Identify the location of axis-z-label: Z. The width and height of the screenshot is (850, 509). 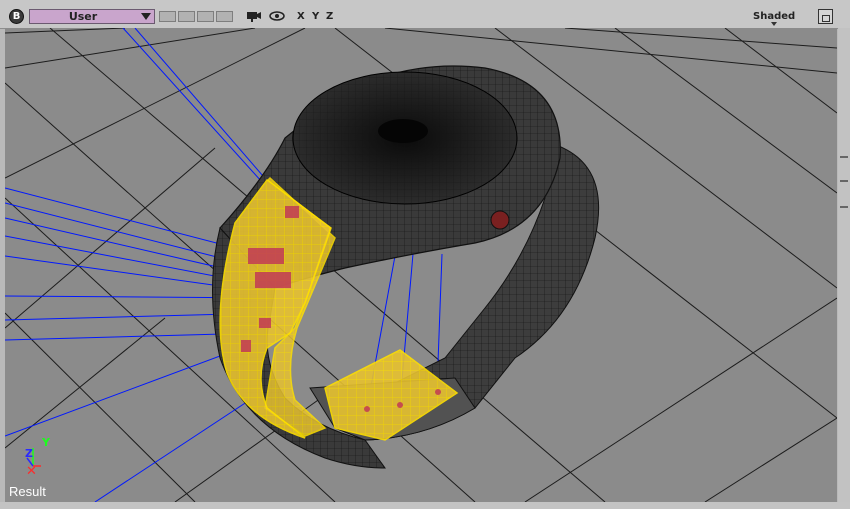
(329, 16).